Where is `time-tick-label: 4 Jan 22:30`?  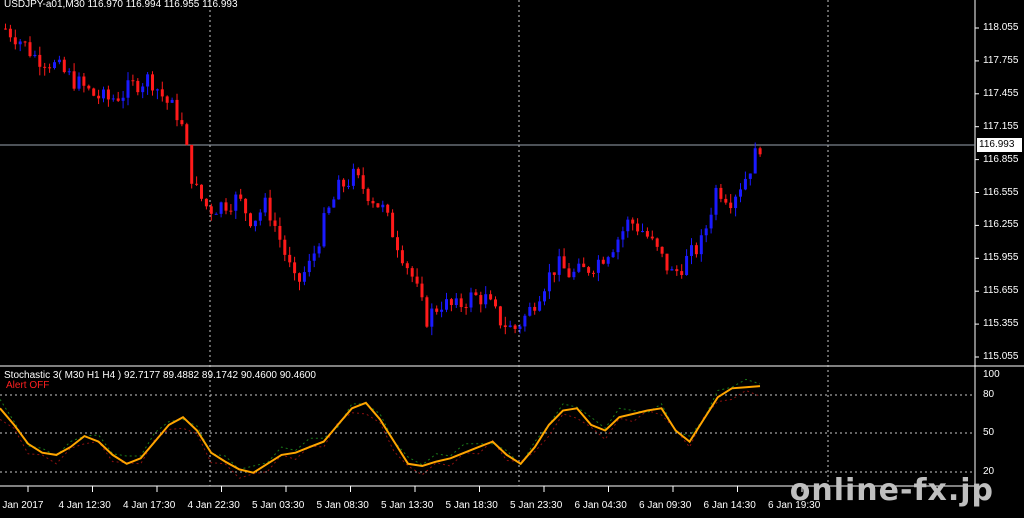 time-tick-label: 4 Jan 22:30 is located at coordinates (213, 505).